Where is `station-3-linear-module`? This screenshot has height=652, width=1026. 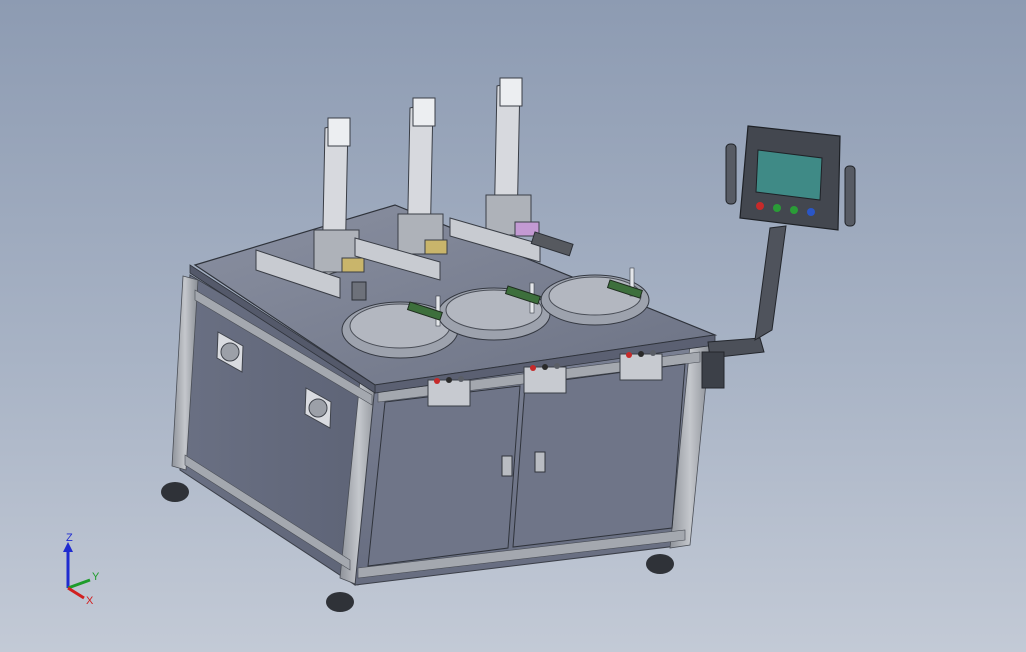 station-3-linear-module is located at coordinates (511, 170).